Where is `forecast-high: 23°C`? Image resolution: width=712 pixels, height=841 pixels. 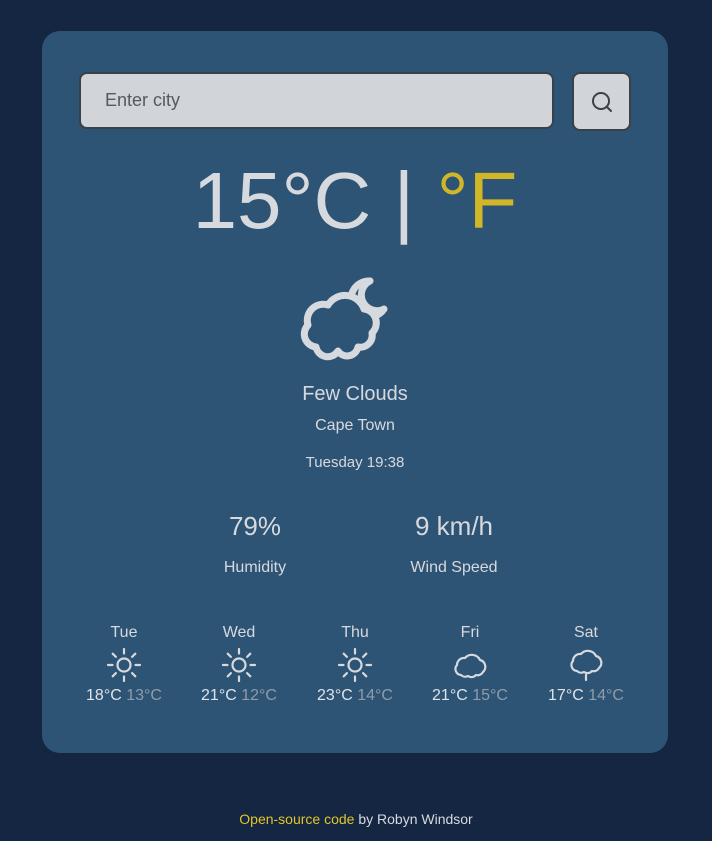
forecast-high: 23°C is located at coordinates (335, 695).